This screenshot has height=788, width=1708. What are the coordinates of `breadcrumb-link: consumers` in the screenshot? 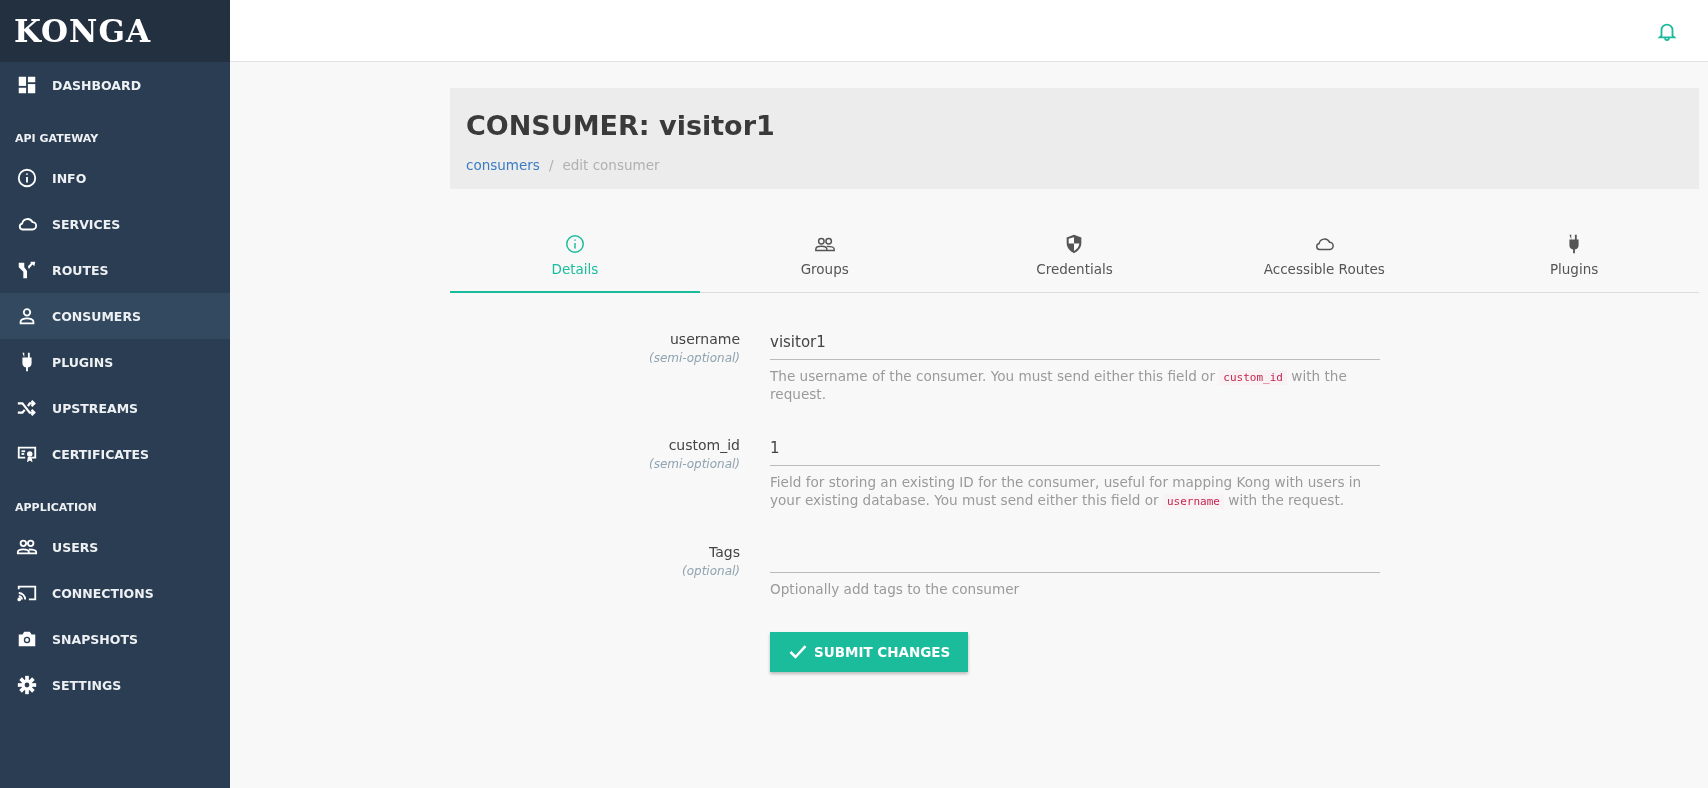 It's located at (503, 165).